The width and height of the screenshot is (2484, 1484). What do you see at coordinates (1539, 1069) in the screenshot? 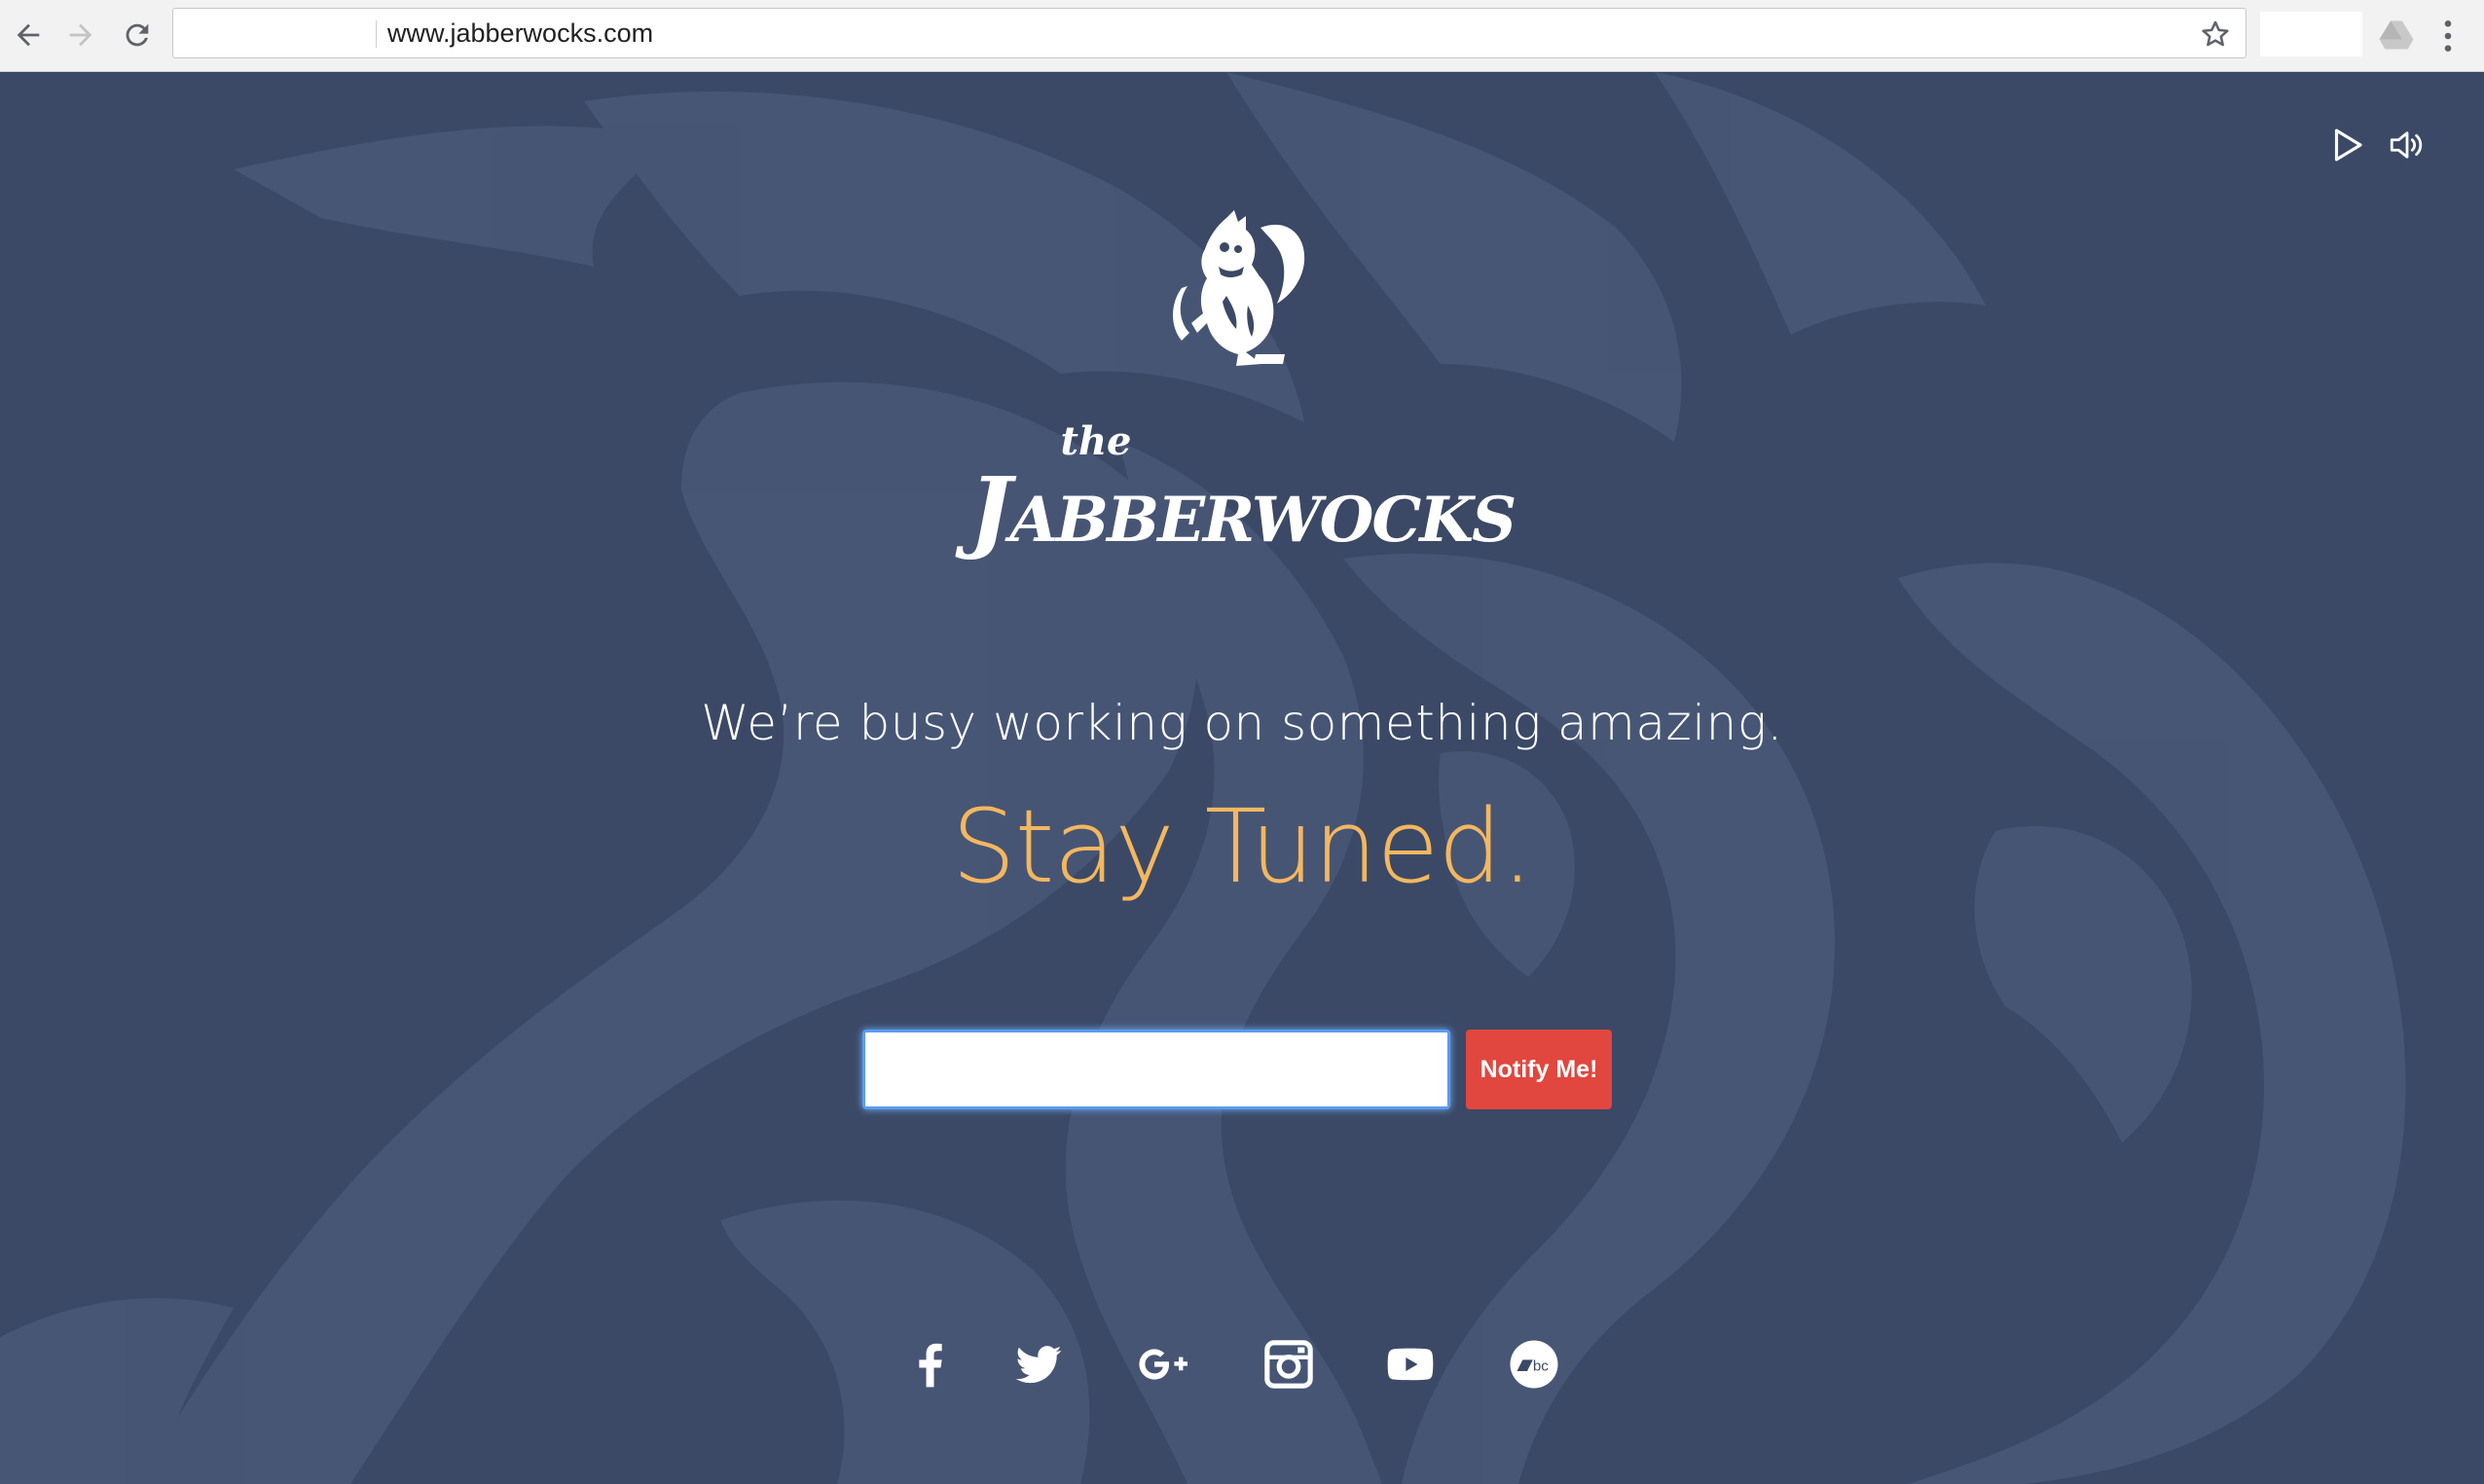
I see `notify-me-button: Notify Me!` at bounding box center [1539, 1069].